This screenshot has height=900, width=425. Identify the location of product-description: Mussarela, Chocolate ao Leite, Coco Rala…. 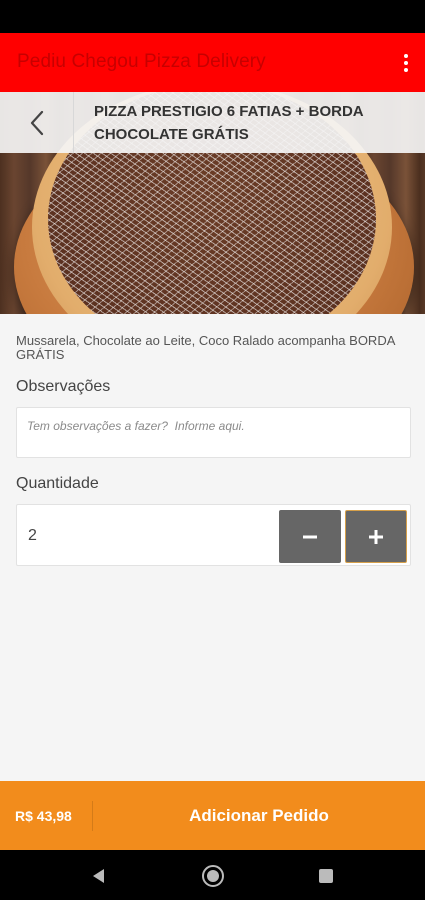
(205, 347).